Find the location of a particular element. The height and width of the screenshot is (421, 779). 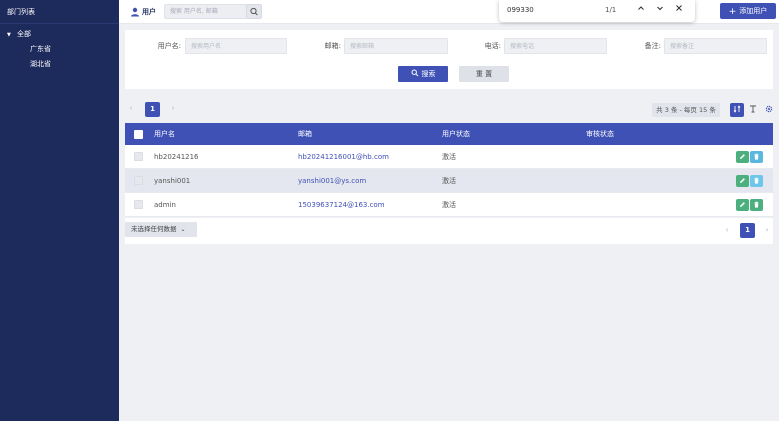

find-close-button is located at coordinates (679, 10).